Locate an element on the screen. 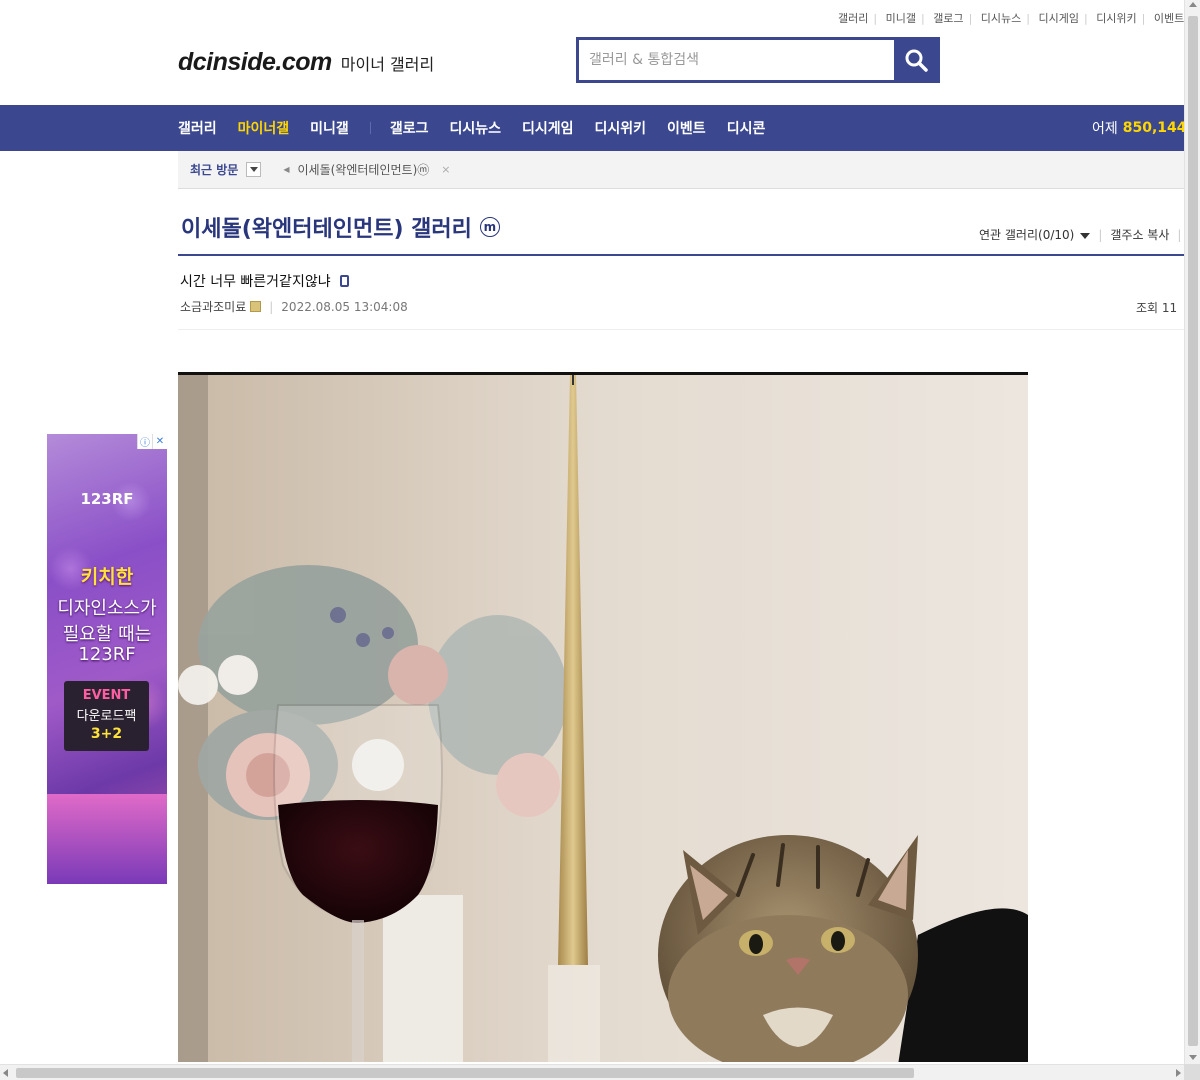 Image resolution: width=1200 pixels, height=1080 pixels. ad-line-1: 디자인소스가 is located at coordinates (107, 608).